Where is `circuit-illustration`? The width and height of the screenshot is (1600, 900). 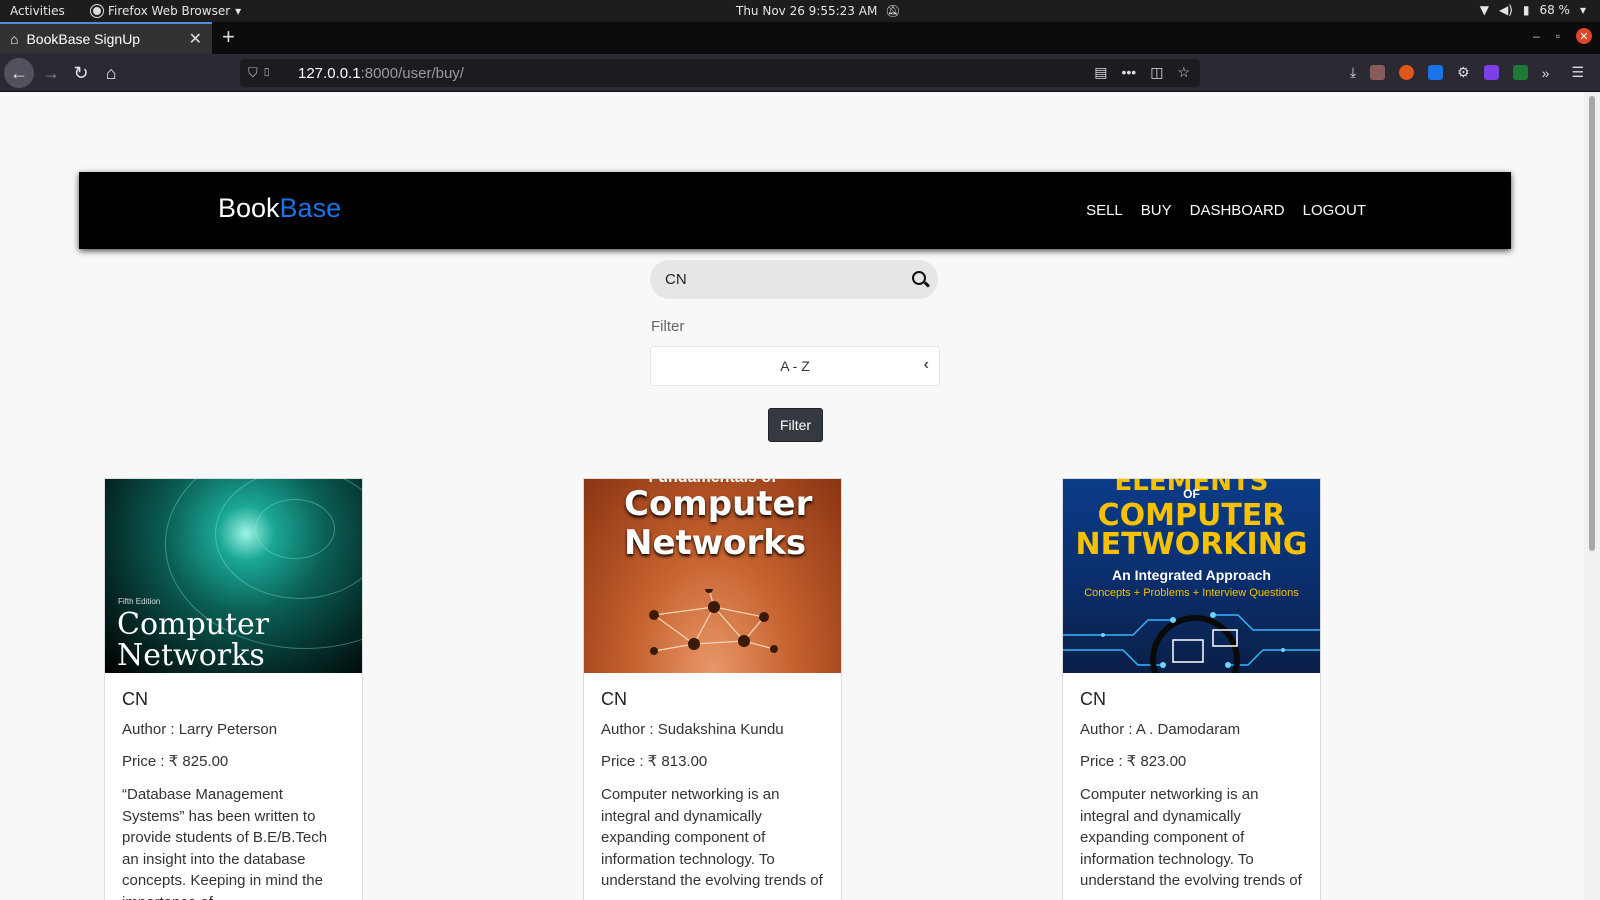 circuit-illustration is located at coordinates (1191, 642).